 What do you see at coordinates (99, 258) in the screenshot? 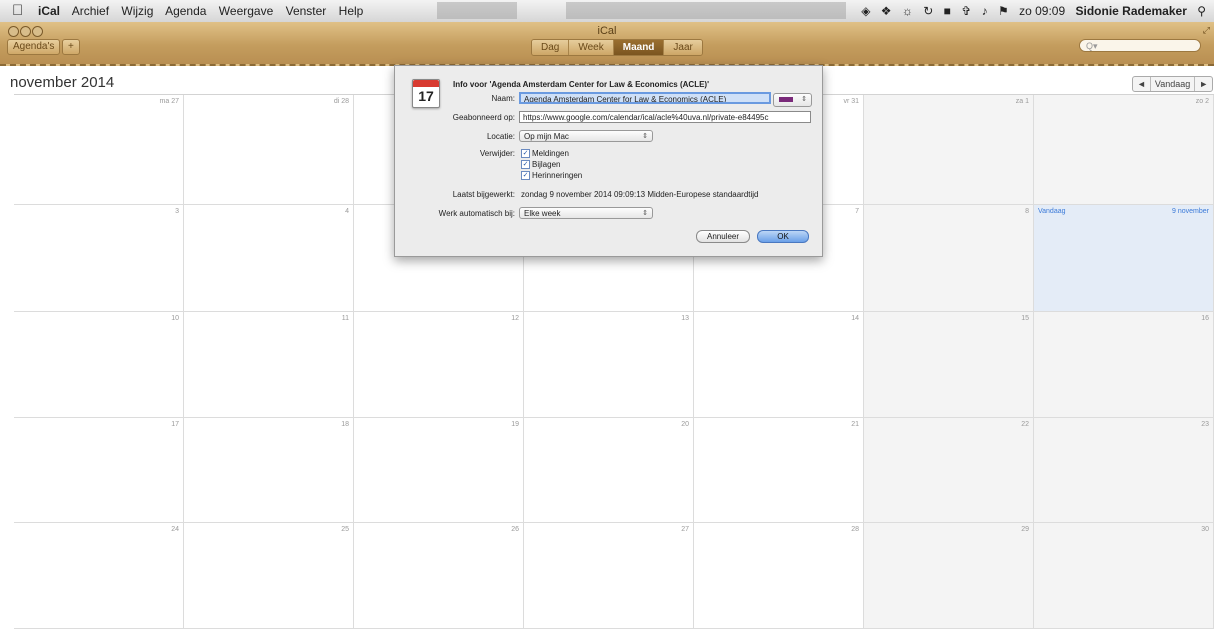
I see `day-cell: 3` at bounding box center [99, 258].